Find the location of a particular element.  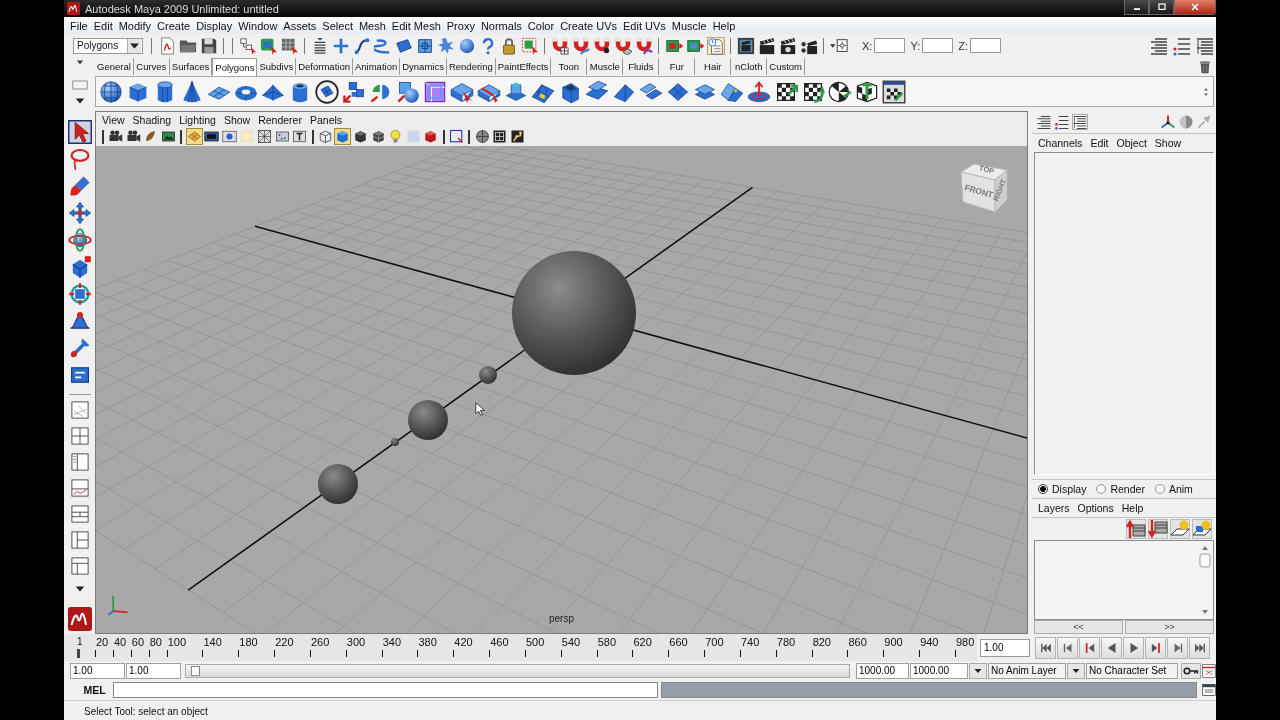

crosshair-circle-icon is located at coordinates (482, 136).